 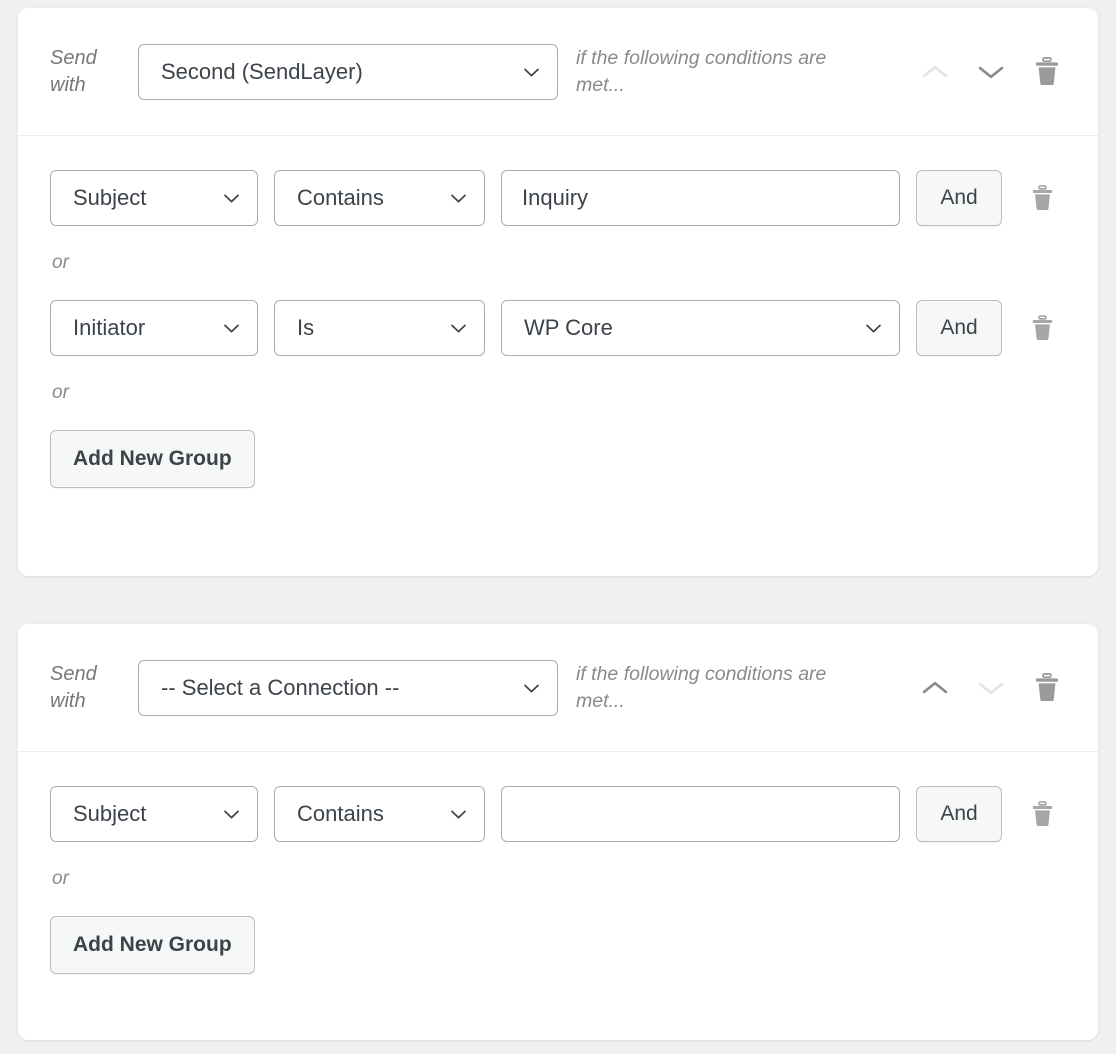 I want to click on connection-select-wrapper-0: Second (SendLayer), so click(x=348, y=71).